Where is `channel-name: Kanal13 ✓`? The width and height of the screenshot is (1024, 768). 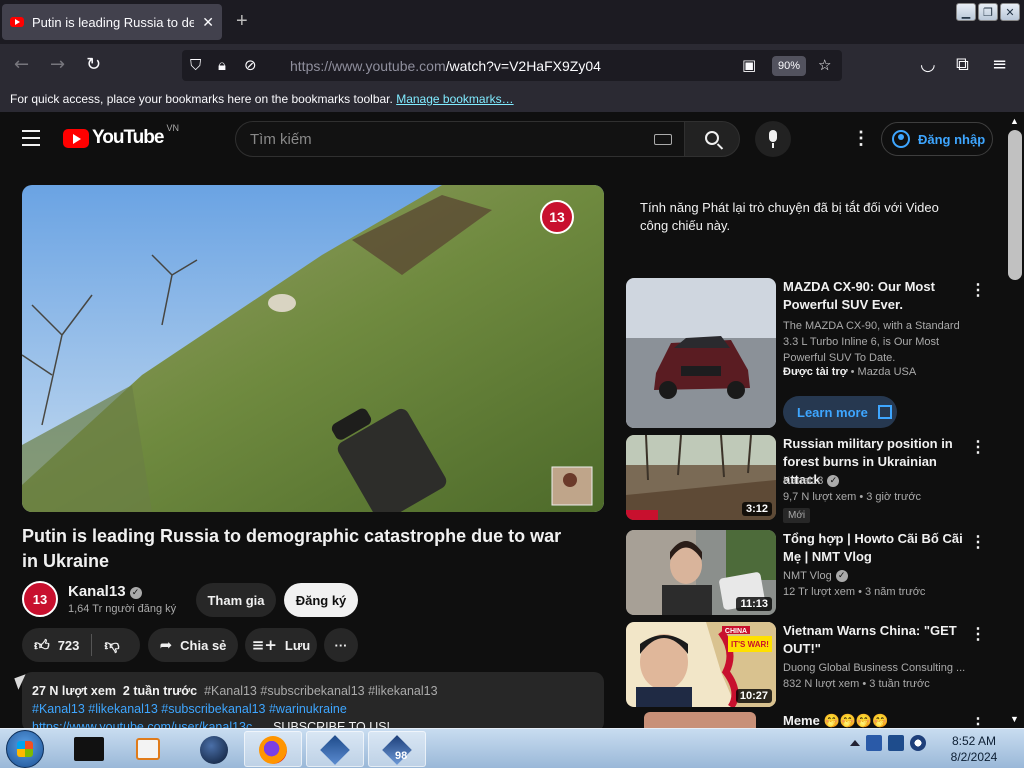
channel-name: Kanal13 ✓ is located at coordinates (105, 591).